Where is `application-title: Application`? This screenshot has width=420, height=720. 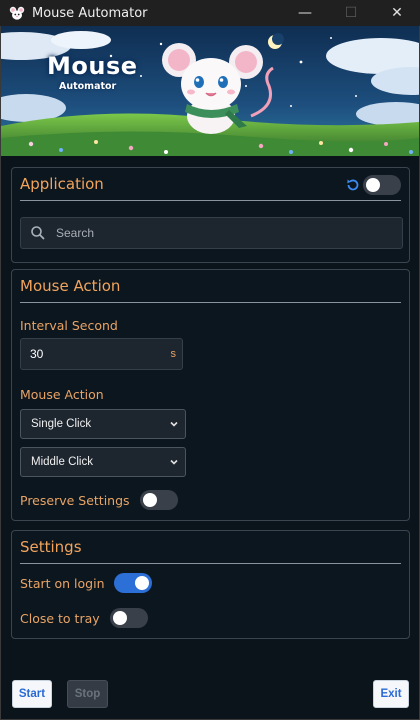
application-title: Application is located at coordinates (62, 184).